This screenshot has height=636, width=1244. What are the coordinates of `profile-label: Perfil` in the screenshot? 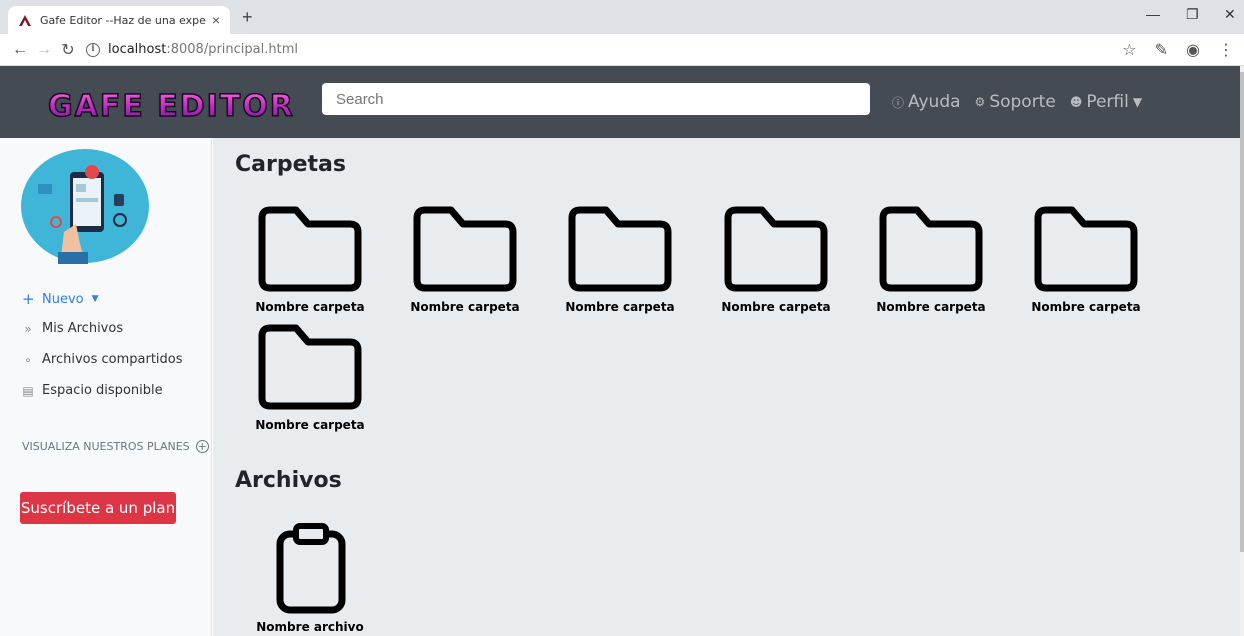 It's located at (1107, 102).